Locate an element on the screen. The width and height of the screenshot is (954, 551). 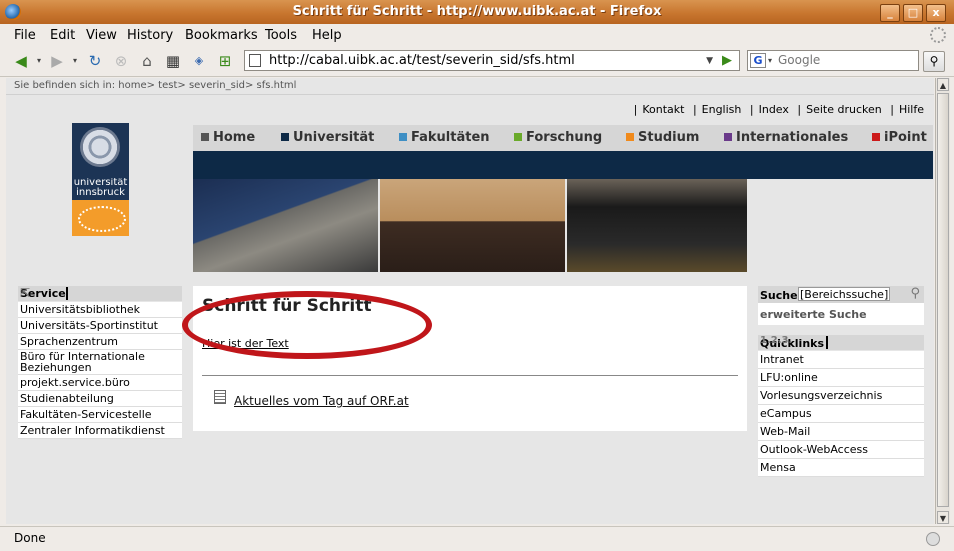
nav-band is located at coordinates (563, 165).